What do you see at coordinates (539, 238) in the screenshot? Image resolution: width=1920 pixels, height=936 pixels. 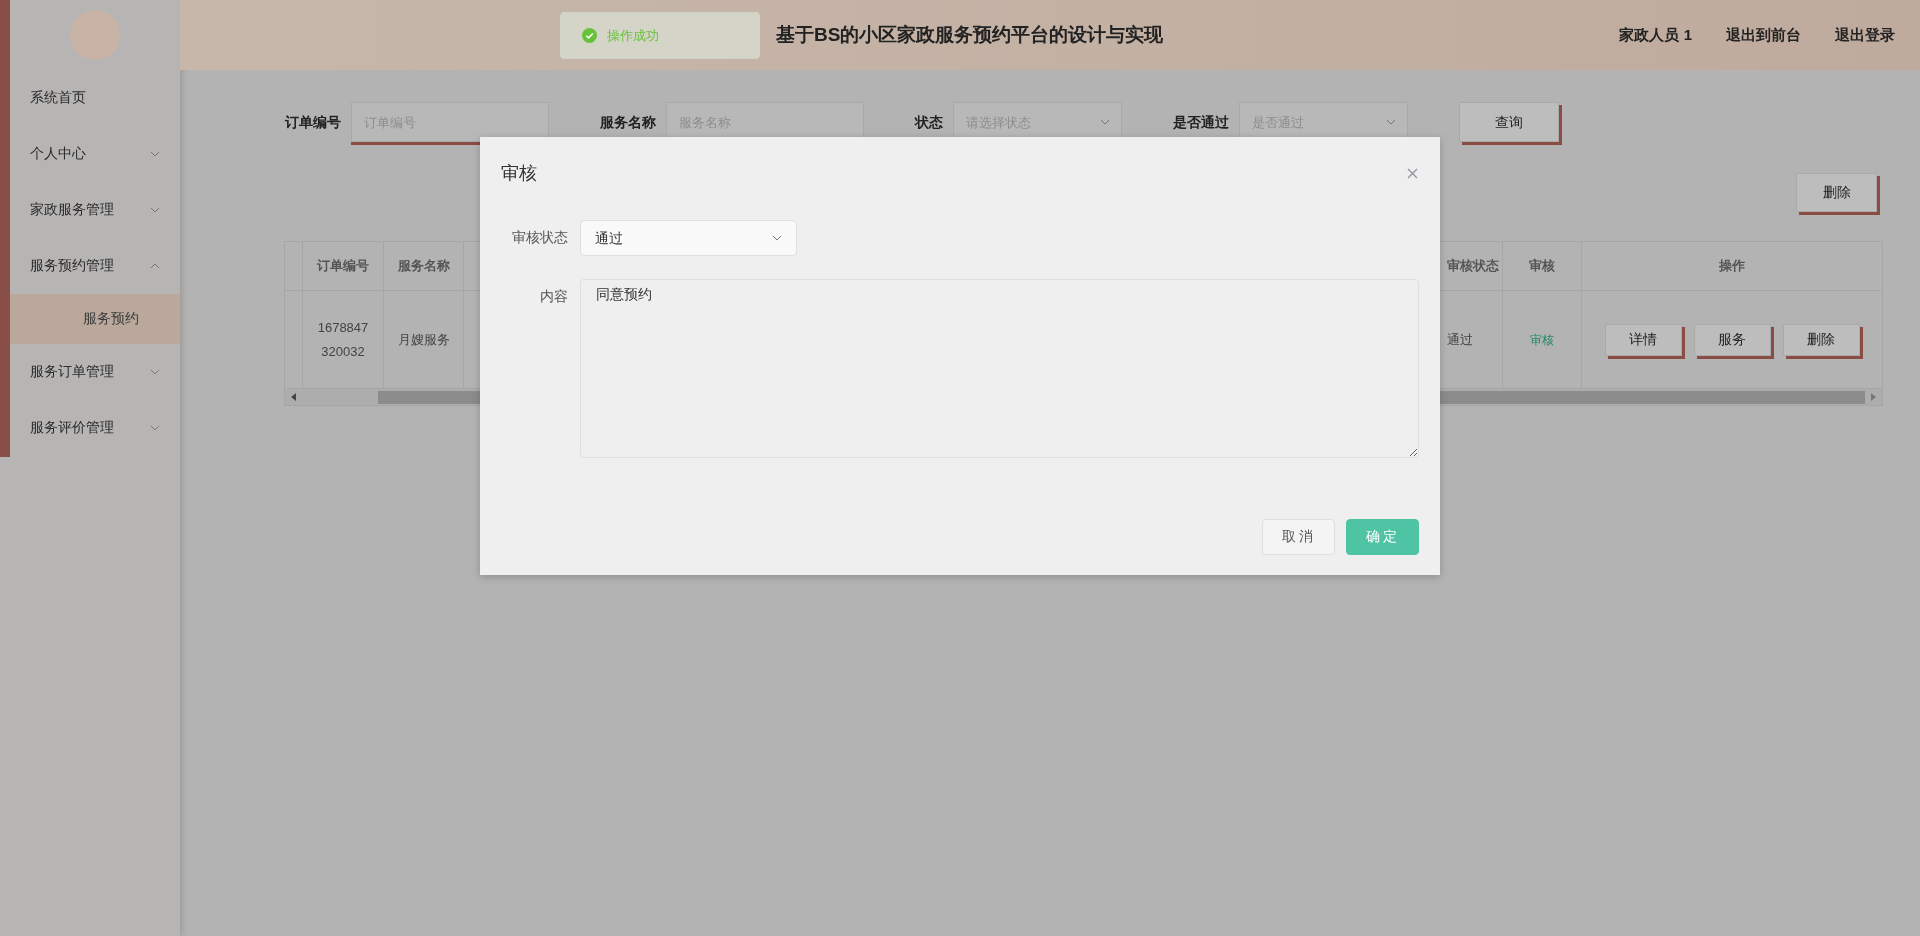 I see `form-label: 审核状态` at bounding box center [539, 238].